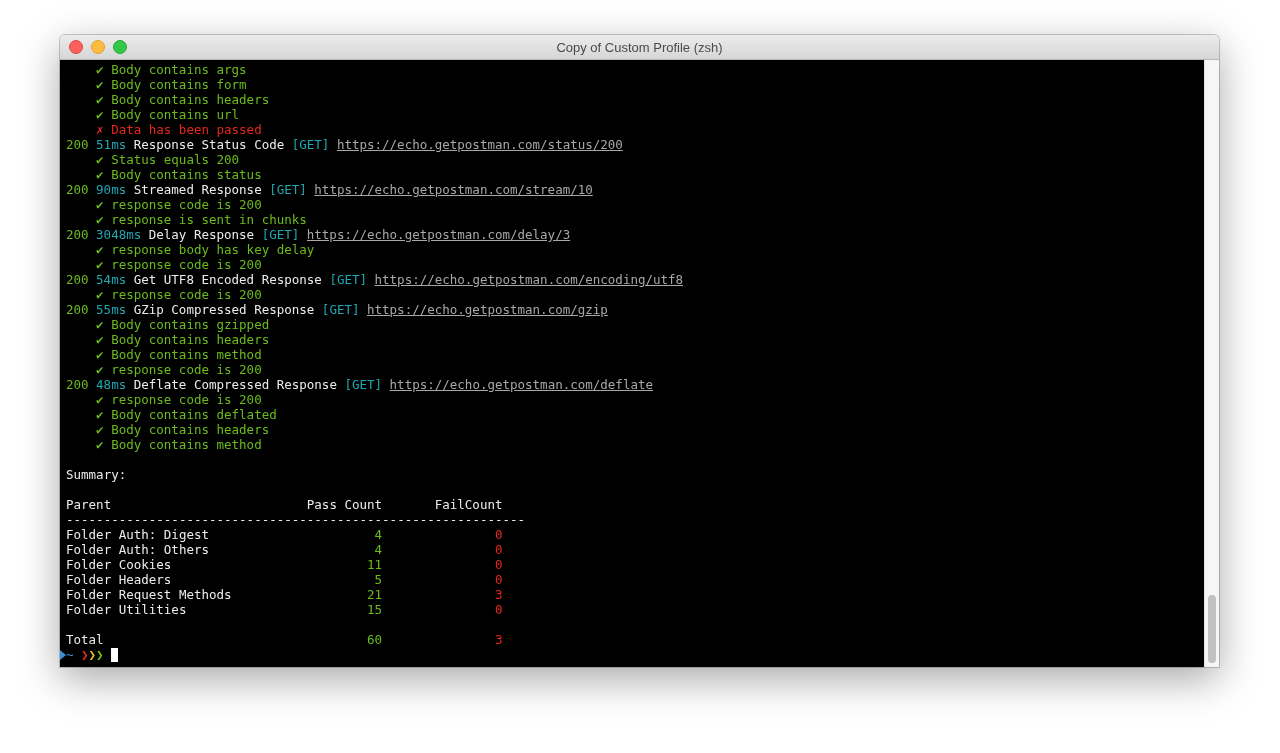 The image size is (1280, 753). Describe the element at coordinates (89, 504) in the screenshot. I see `column-header: Parent` at that location.